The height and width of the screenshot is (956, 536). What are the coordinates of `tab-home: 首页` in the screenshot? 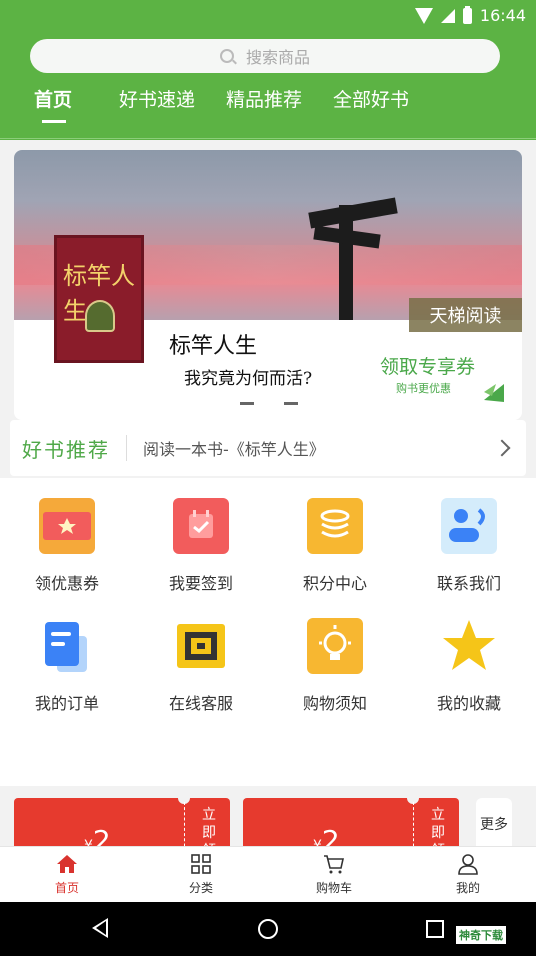 It's located at (53, 98).